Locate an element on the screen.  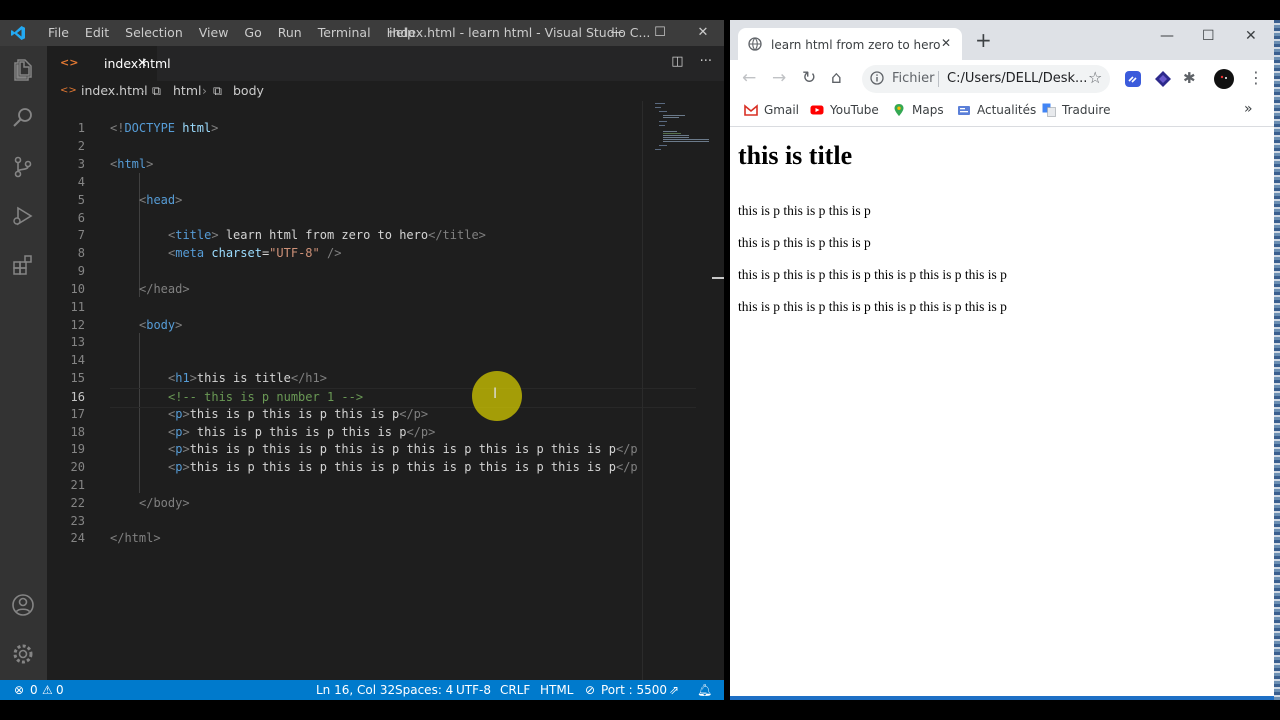
bookmark-youtube: YouTube is located at coordinates (844, 110).